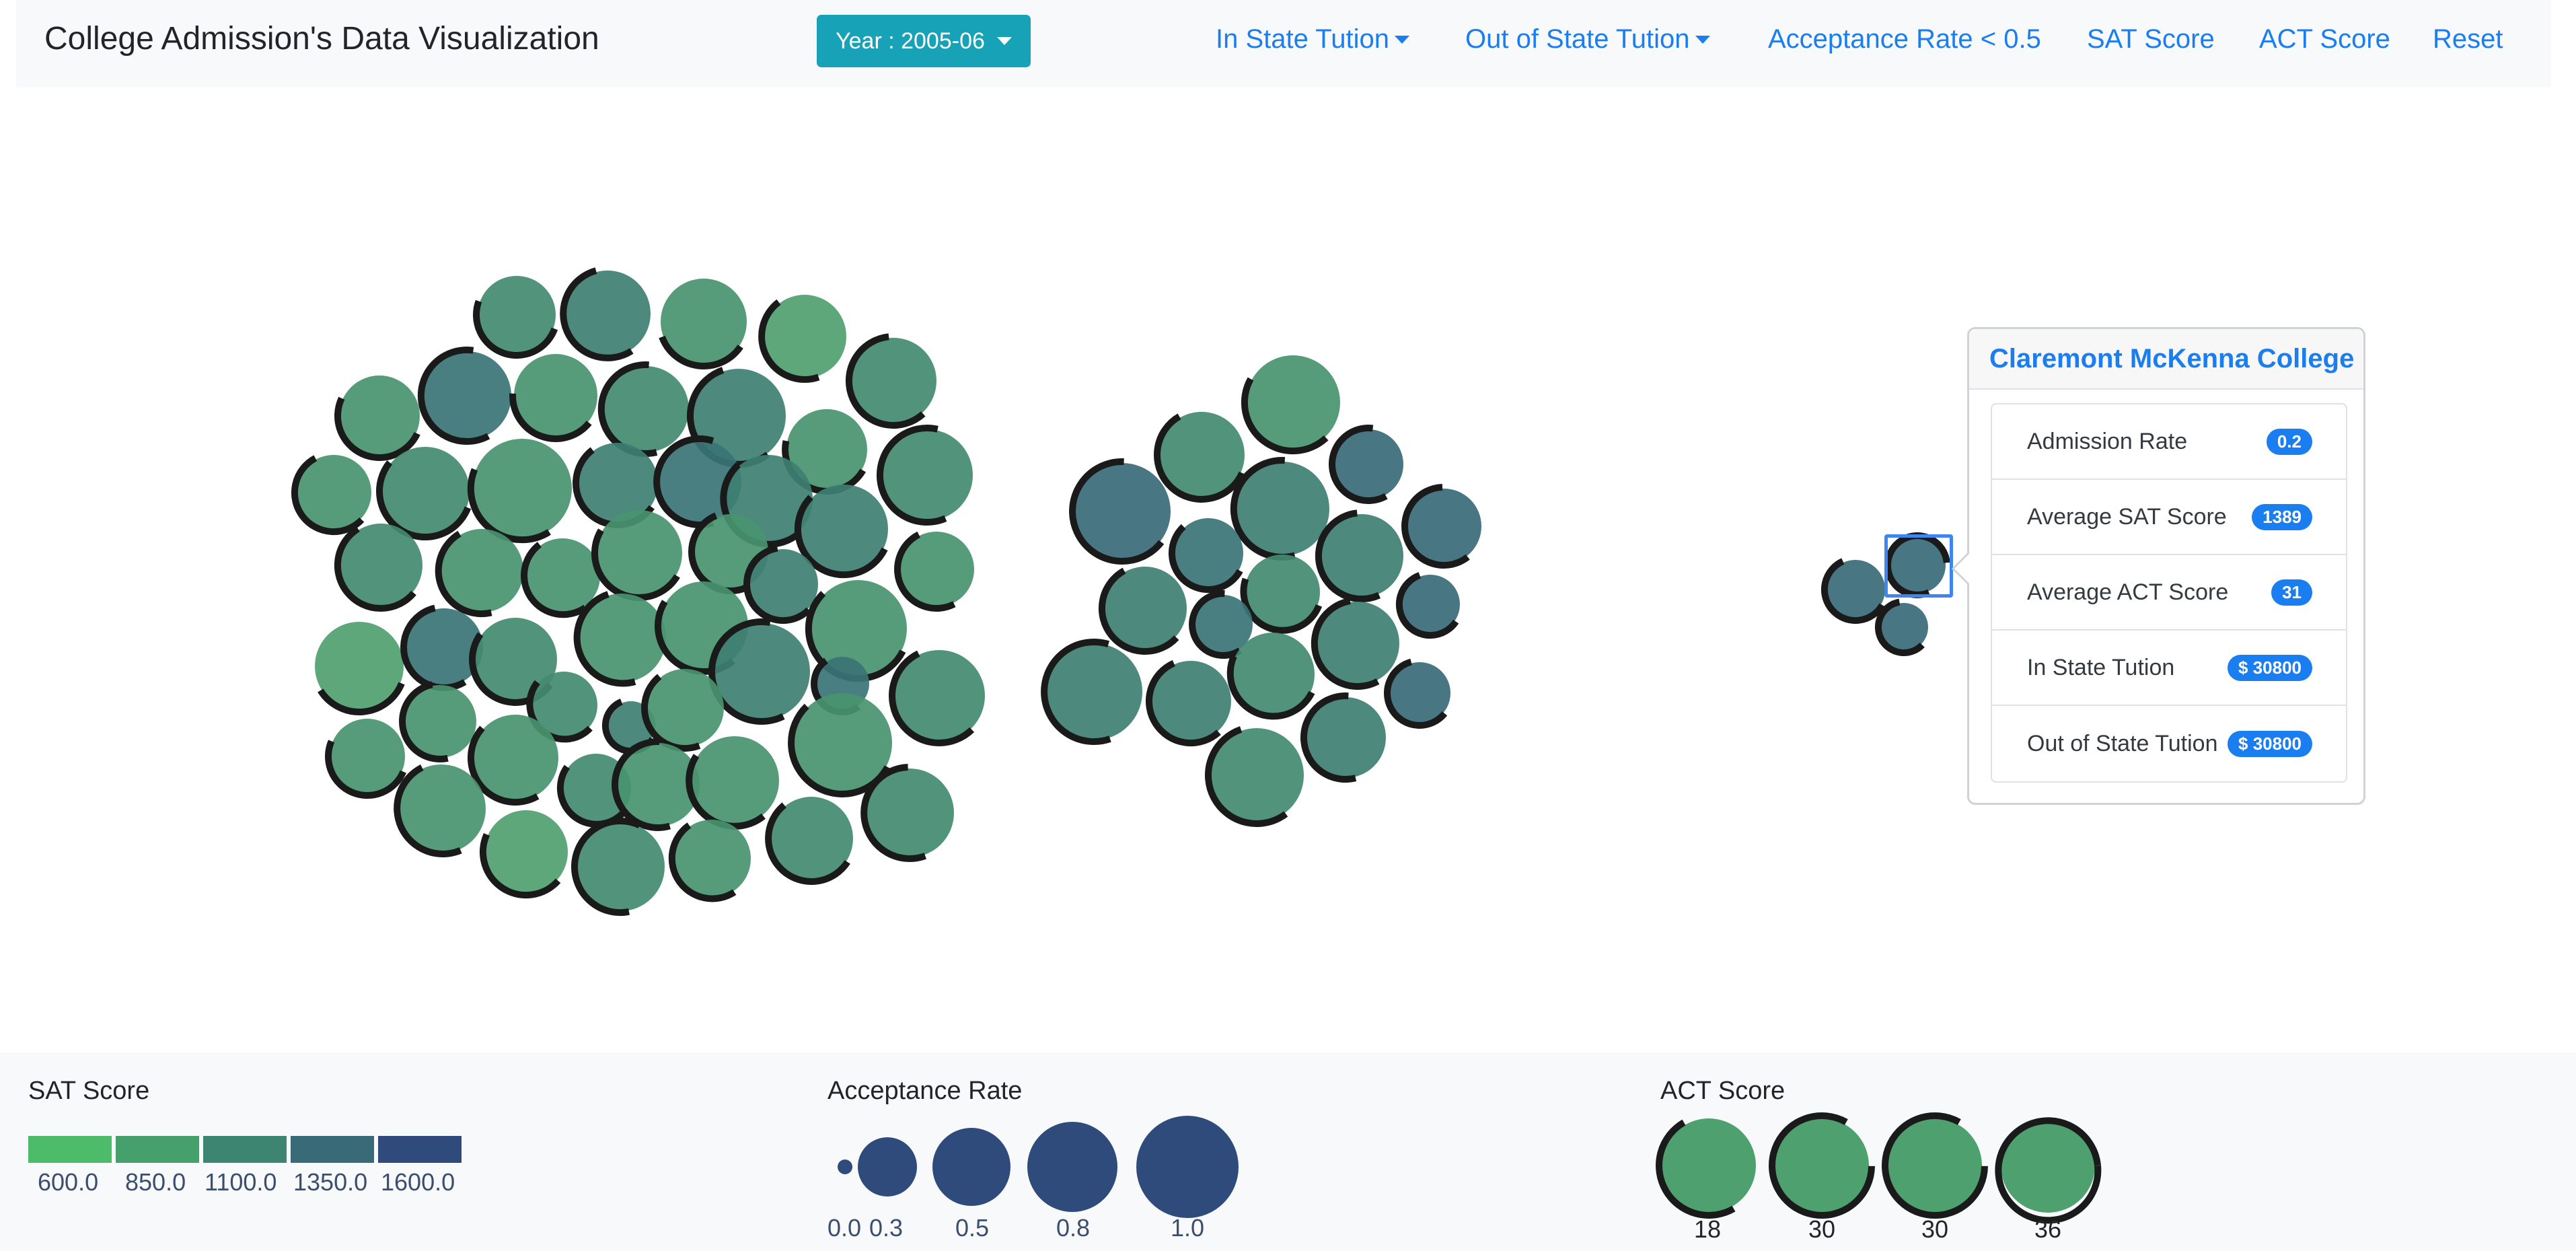  What do you see at coordinates (1702, 39) in the screenshot?
I see `caret-down-icon` at bounding box center [1702, 39].